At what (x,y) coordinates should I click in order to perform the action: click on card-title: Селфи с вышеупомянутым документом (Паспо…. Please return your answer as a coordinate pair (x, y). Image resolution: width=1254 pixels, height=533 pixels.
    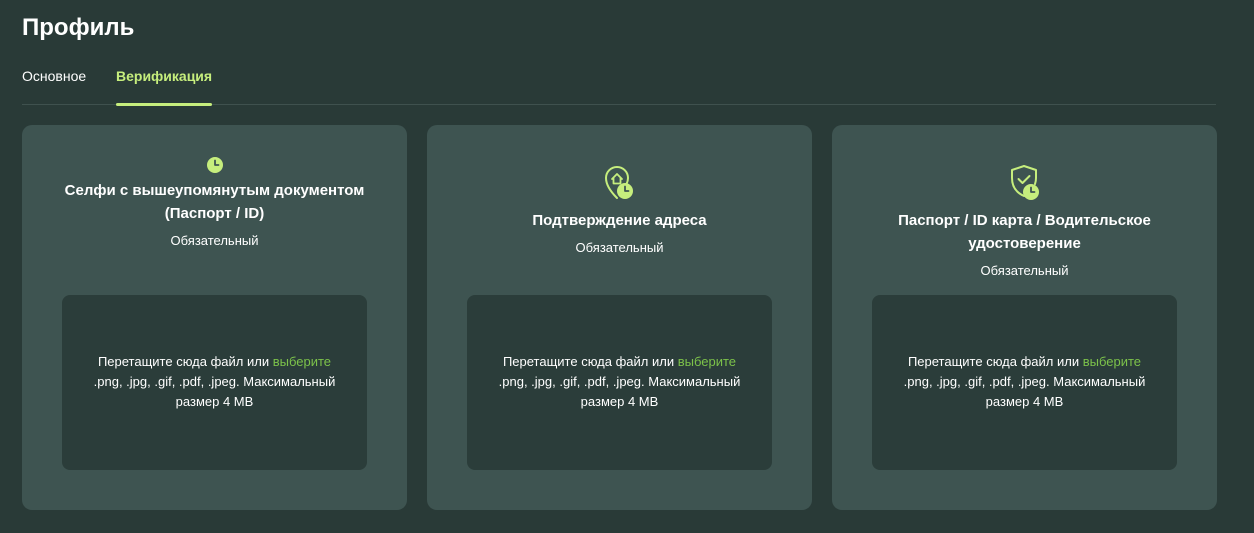
    Looking at the image, I should click on (214, 202).